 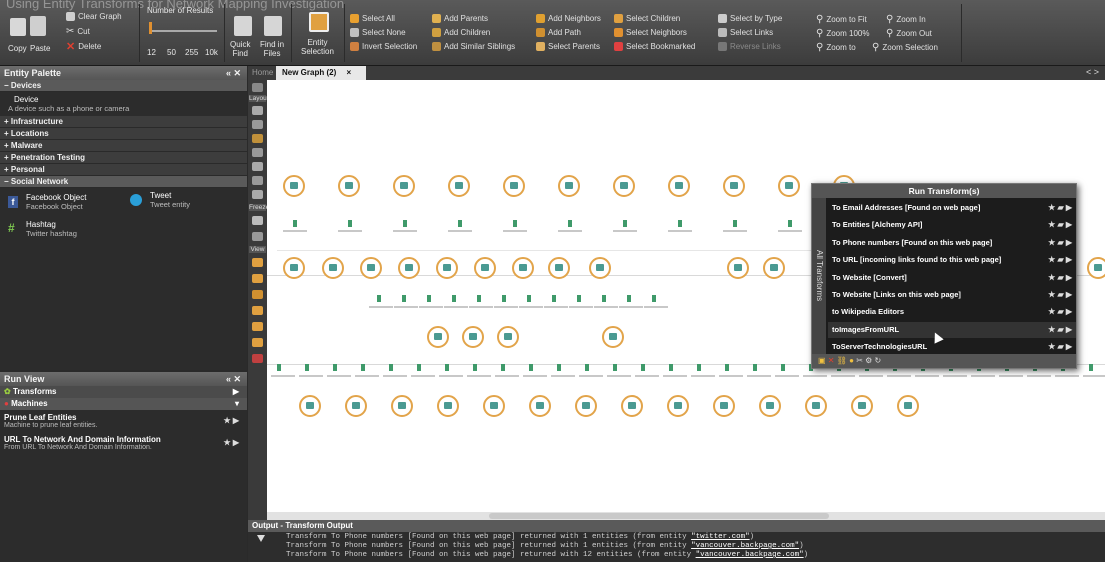 What do you see at coordinates (257, 236) in the screenshot?
I see `refresh-icon` at bounding box center [257, 236].